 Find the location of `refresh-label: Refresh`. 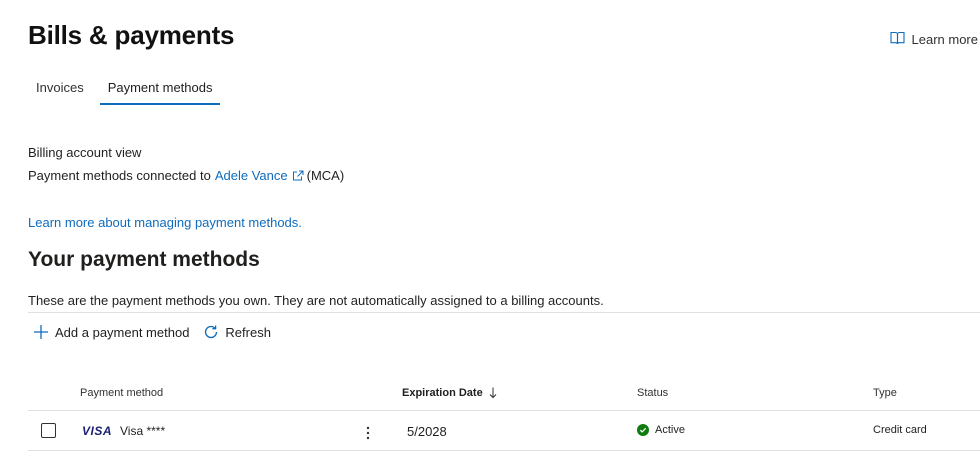

refresh-label: Refresh is located at coordinates (248, 332).